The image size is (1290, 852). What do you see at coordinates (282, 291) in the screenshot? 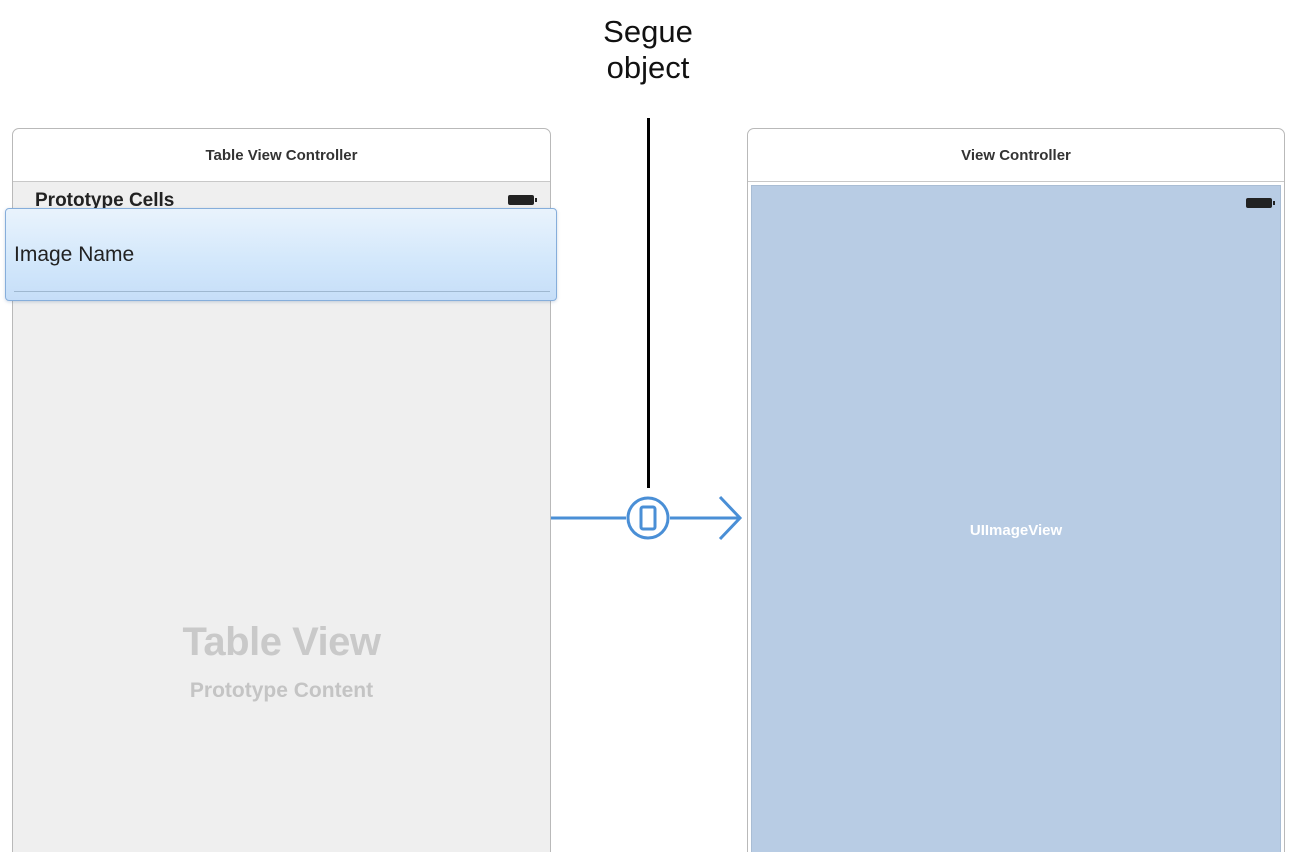
I see `cell-separator` at bounding box center [282, 291].